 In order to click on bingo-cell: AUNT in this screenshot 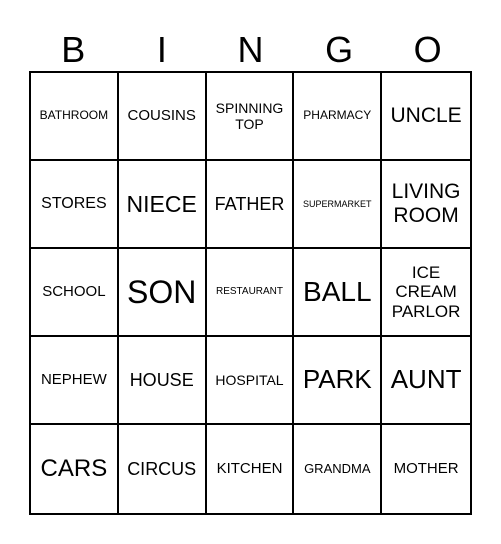, I will do `click(426, 381)`.